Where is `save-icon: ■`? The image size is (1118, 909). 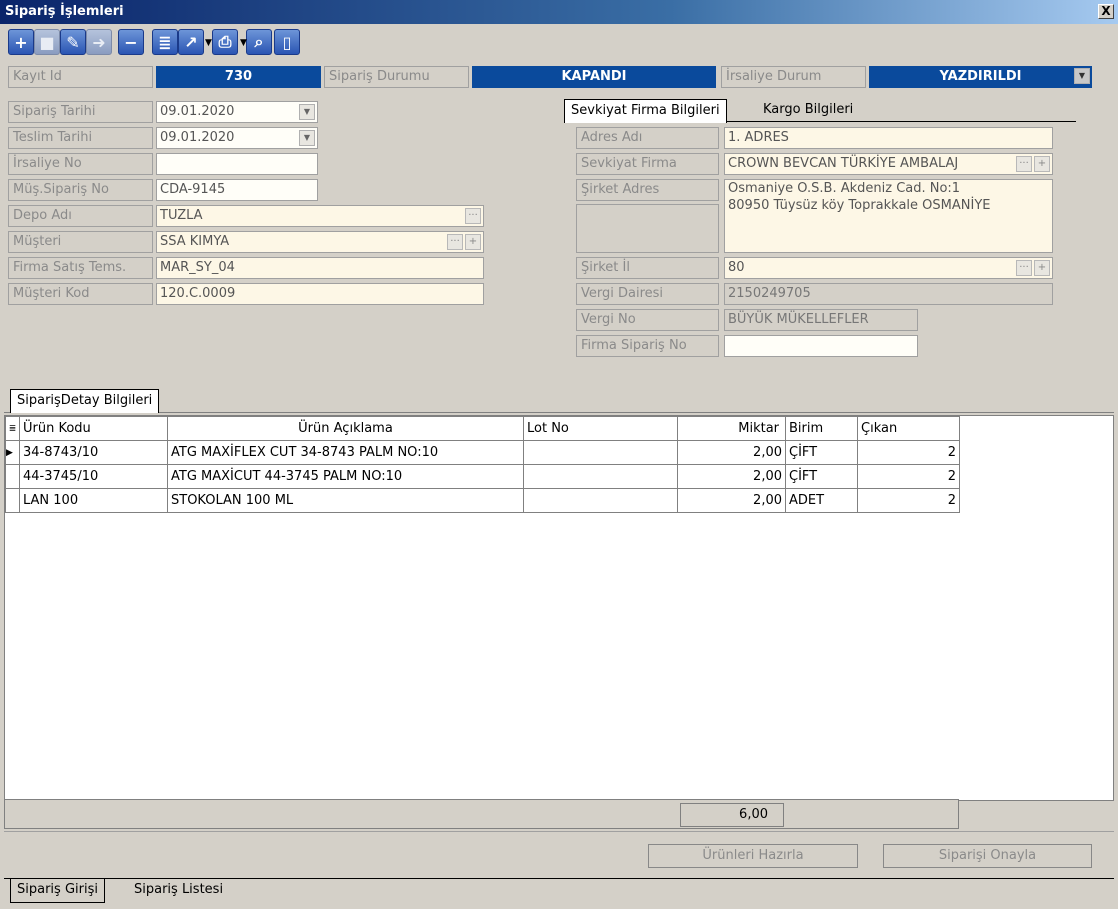
save-icon: ■ is located at coordinates (47, 42).